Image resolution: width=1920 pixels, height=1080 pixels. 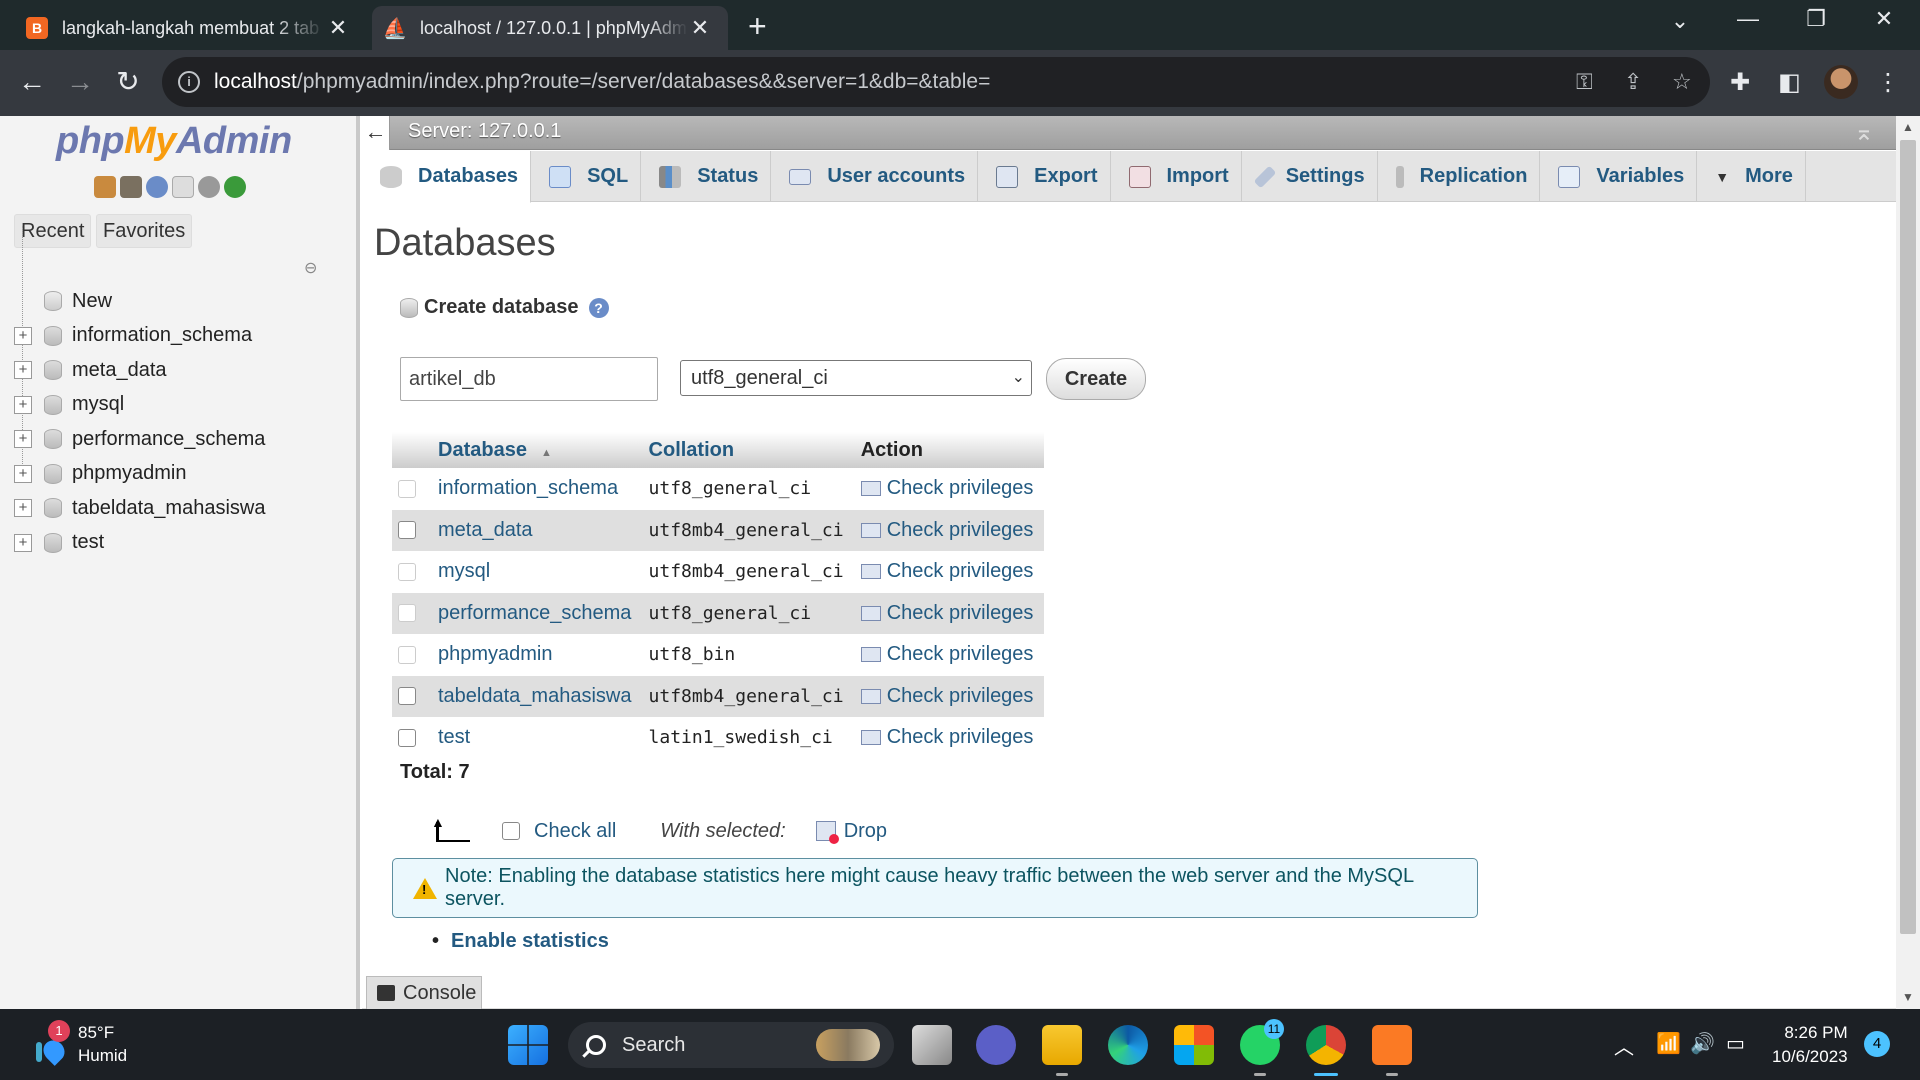 What do you see at coordinates (511, 831) in the screenshot?
I see `check-all-checkbox` at bounding box center [511, 831].